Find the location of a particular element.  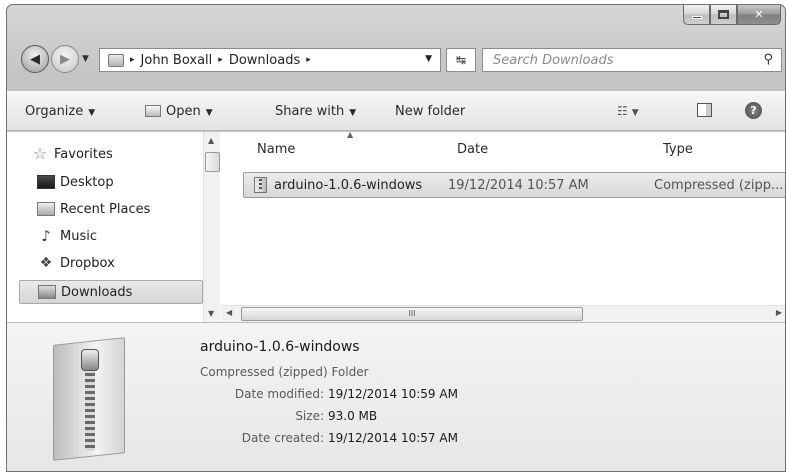

details-date-created: Date created: 19/12/2014 10:57 AM is located at coordinates (331, 438).